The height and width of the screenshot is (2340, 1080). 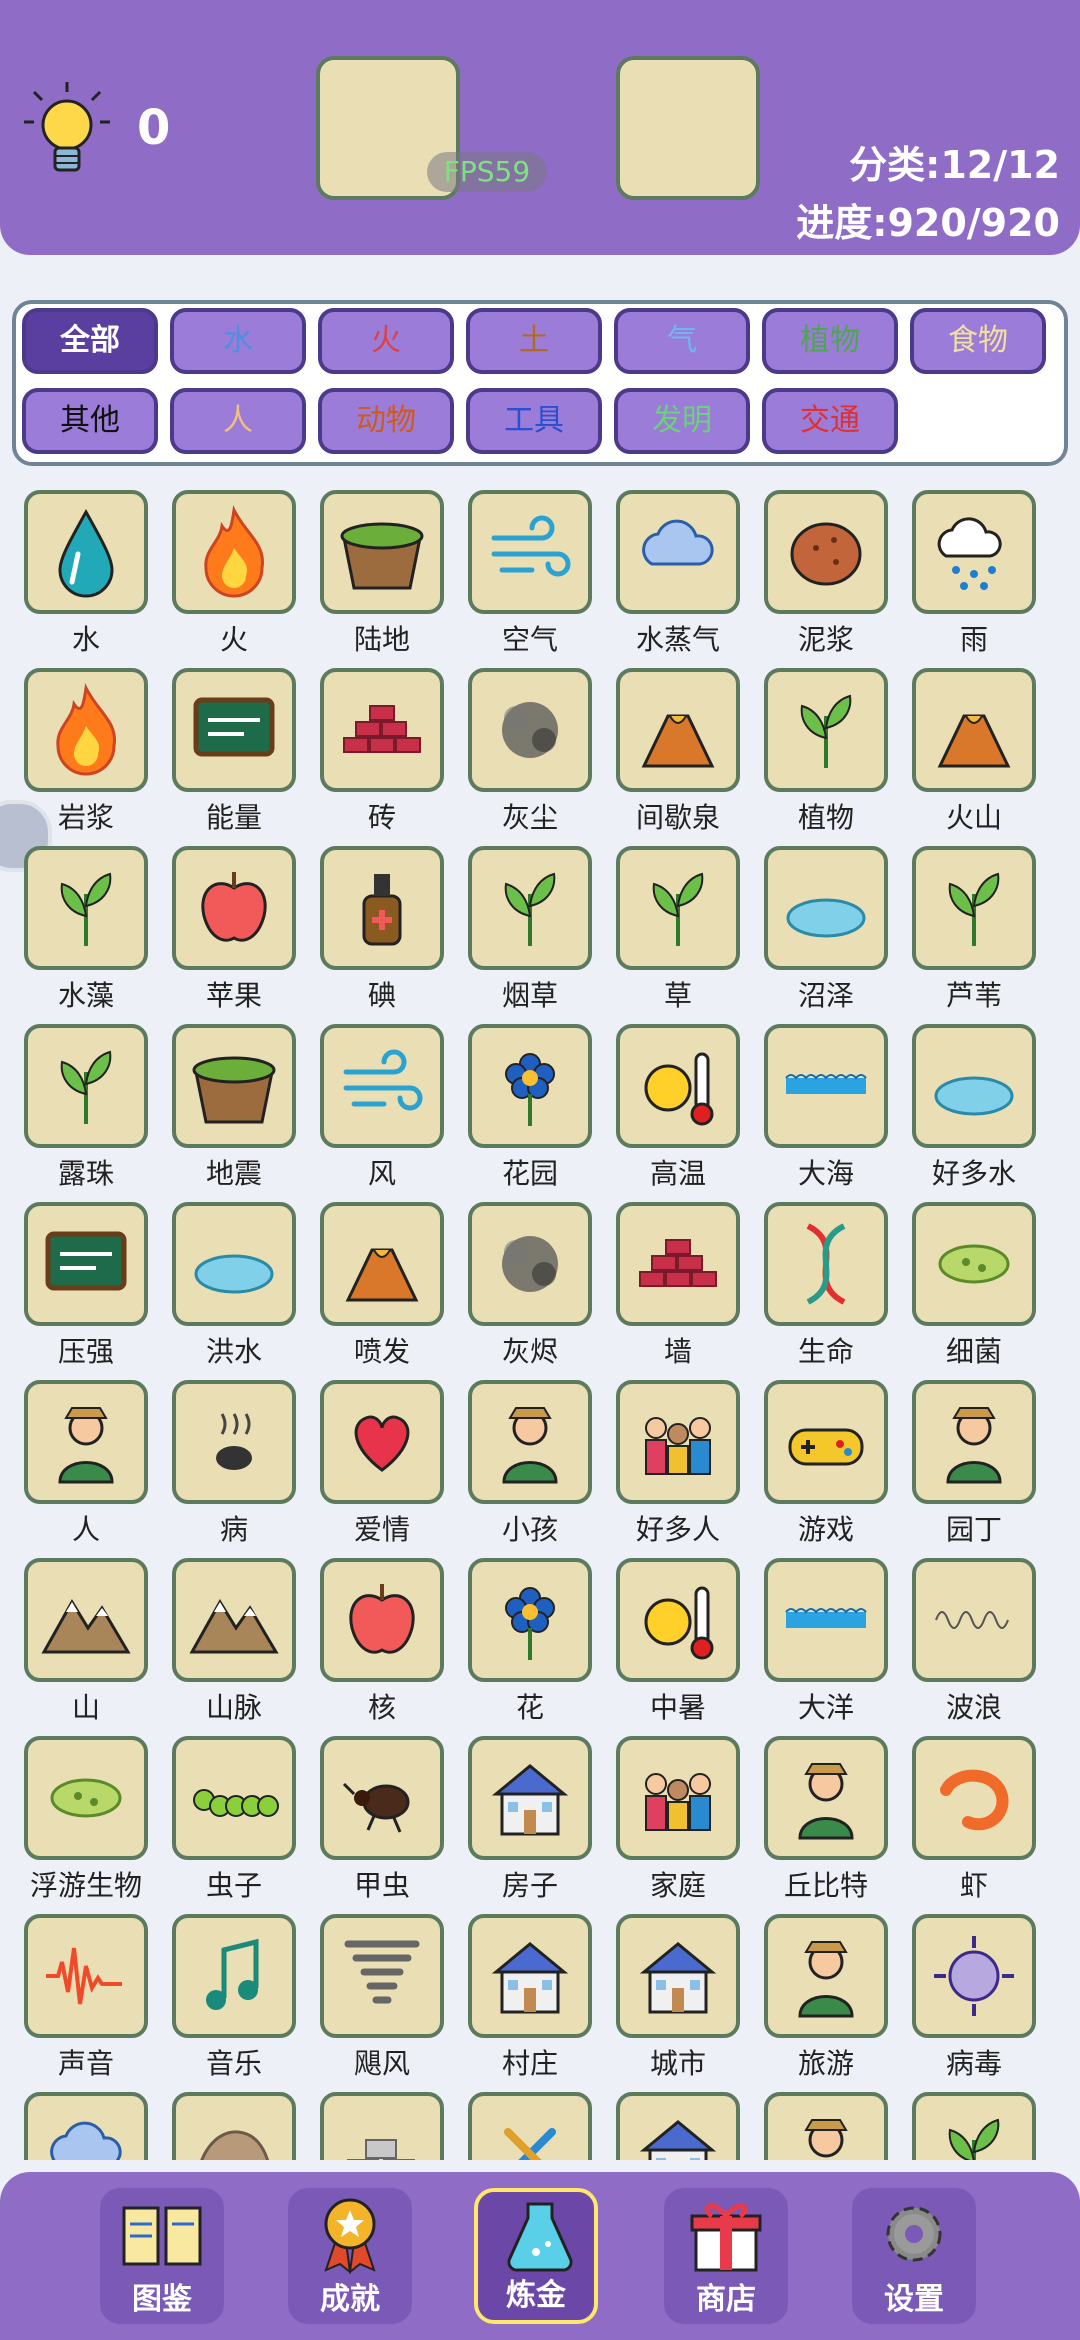 What do you see at coordinates (974, 1458) in the screenshot?
I see `element-card: 园丁` at bounding box center [974, 1458].